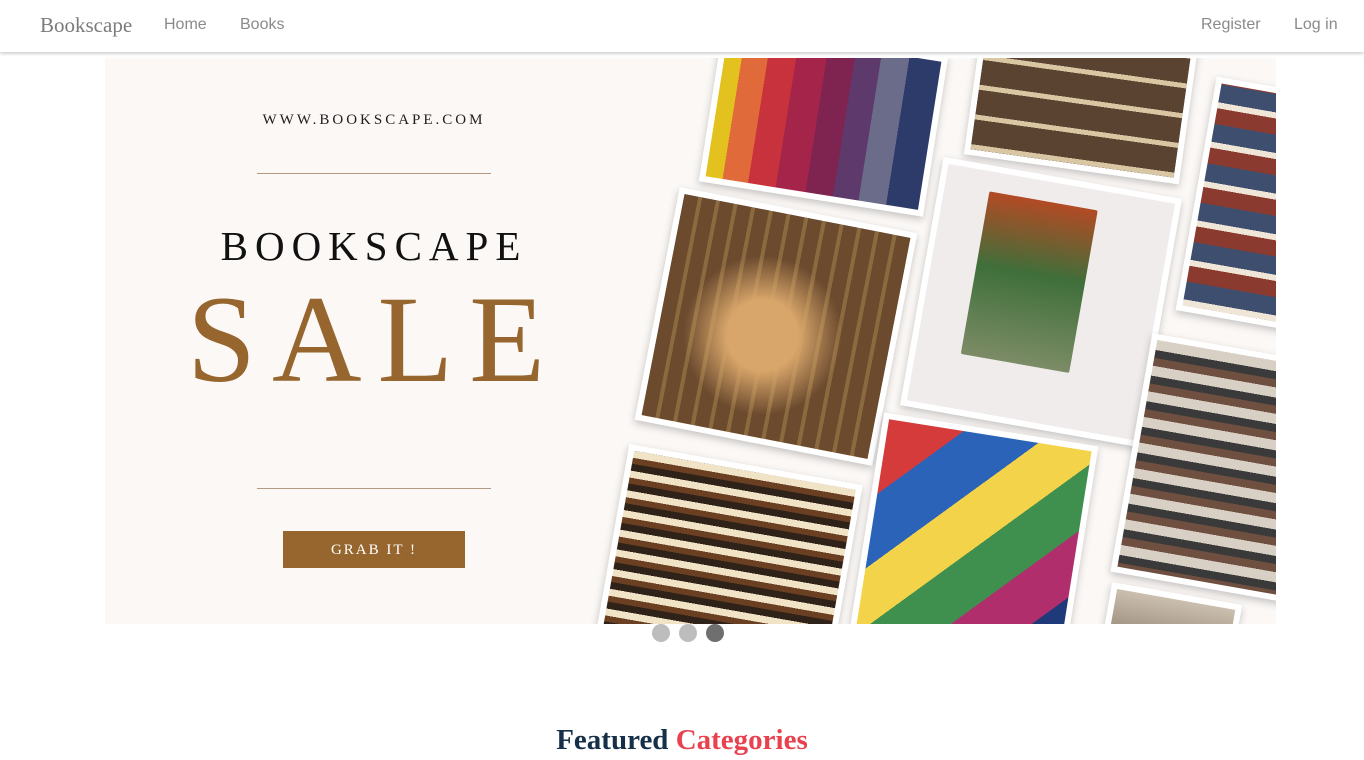 Image resolution: width=1364 pixels, height=760 pixels. What do you see at coordinates (185, 25) in the screenshot?
I see `nav-home-link: Home` at bounding box center [185, 25].